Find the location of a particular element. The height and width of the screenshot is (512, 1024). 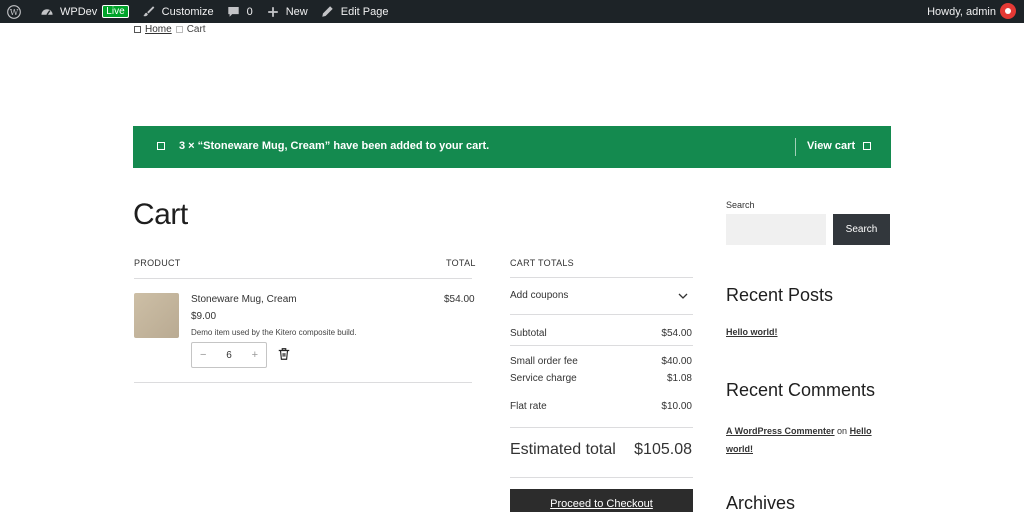

plus-icon is located at coordinates (273, 12).